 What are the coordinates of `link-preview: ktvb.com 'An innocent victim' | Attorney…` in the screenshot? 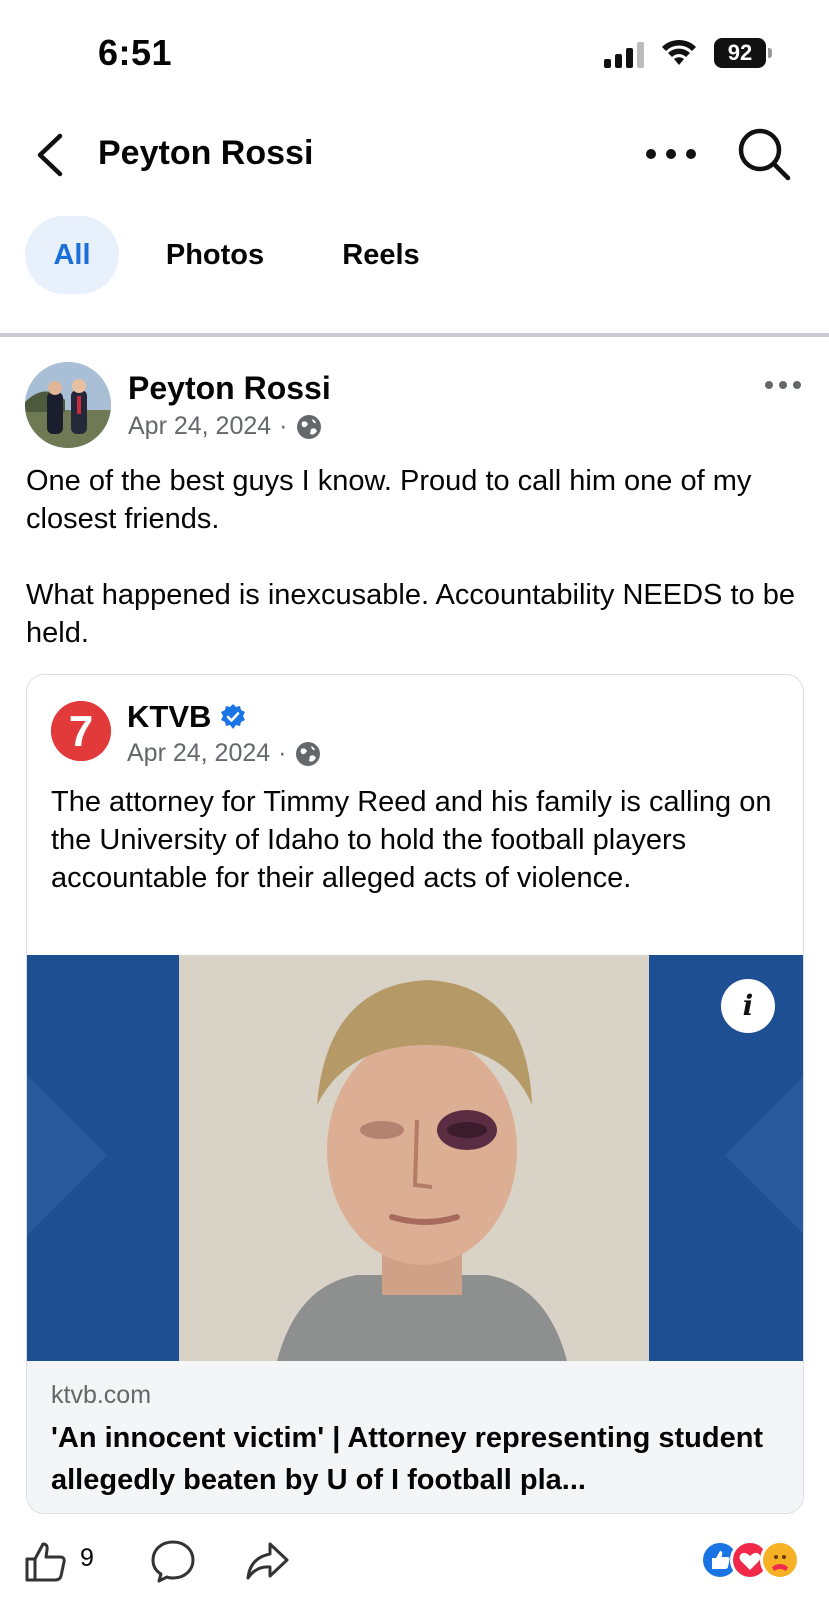 It's located at (415, 1437).